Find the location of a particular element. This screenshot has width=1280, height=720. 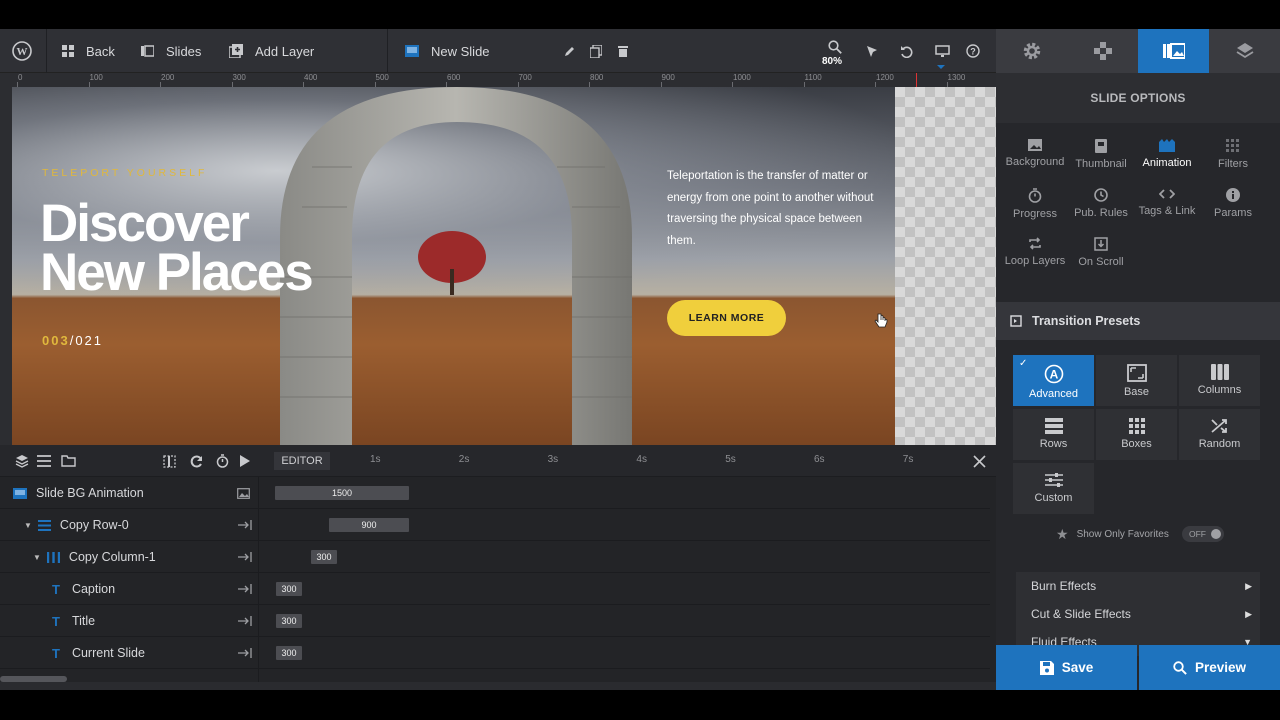

option-background: Background is located at coordinates (1035, 155).